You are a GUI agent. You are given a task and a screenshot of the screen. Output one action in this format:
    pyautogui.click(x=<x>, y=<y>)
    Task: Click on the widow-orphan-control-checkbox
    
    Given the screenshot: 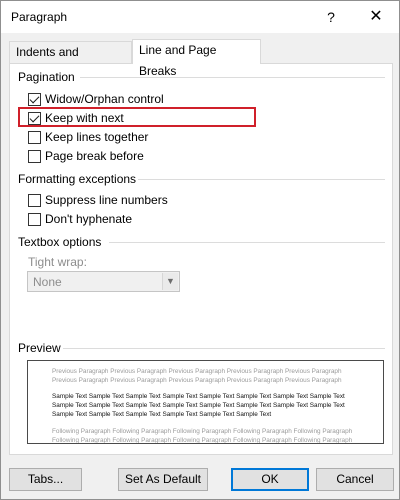 What is the action you would take?
    pyautogui.click(x=34, y=99)
    